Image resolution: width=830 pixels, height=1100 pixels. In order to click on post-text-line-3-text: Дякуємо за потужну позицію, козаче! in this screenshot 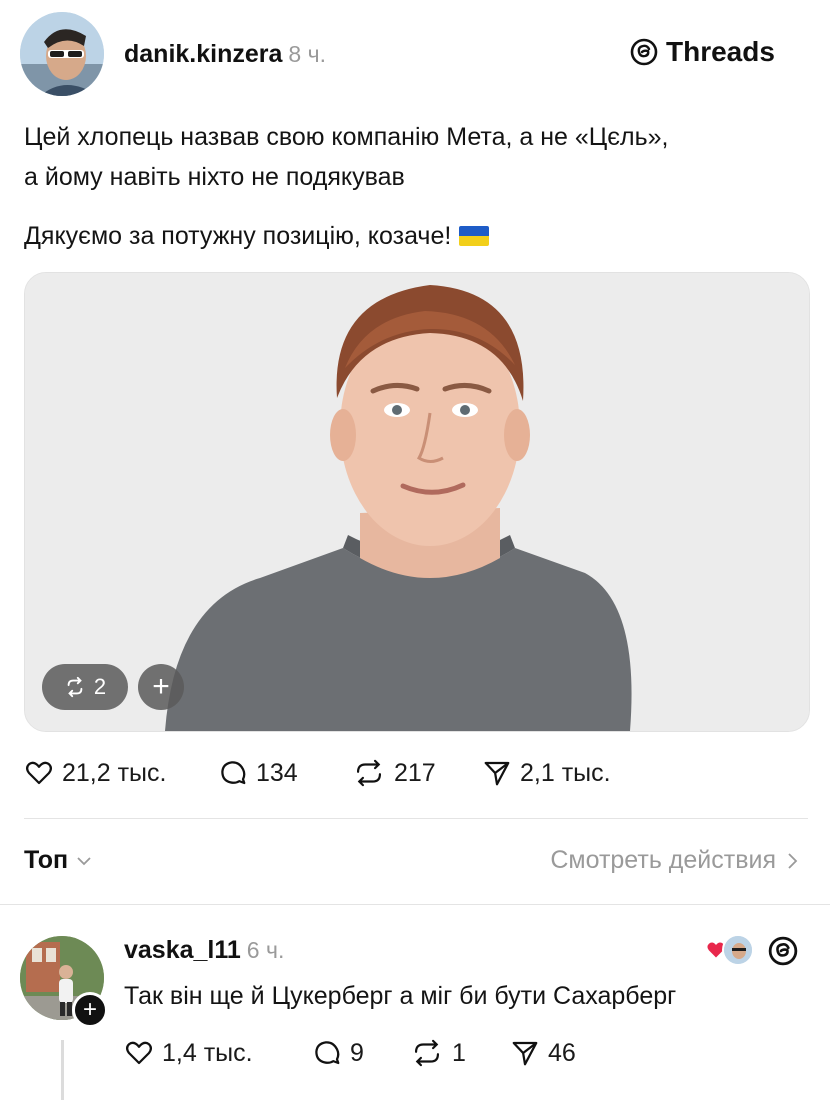, I will do `click(238, 236)`.